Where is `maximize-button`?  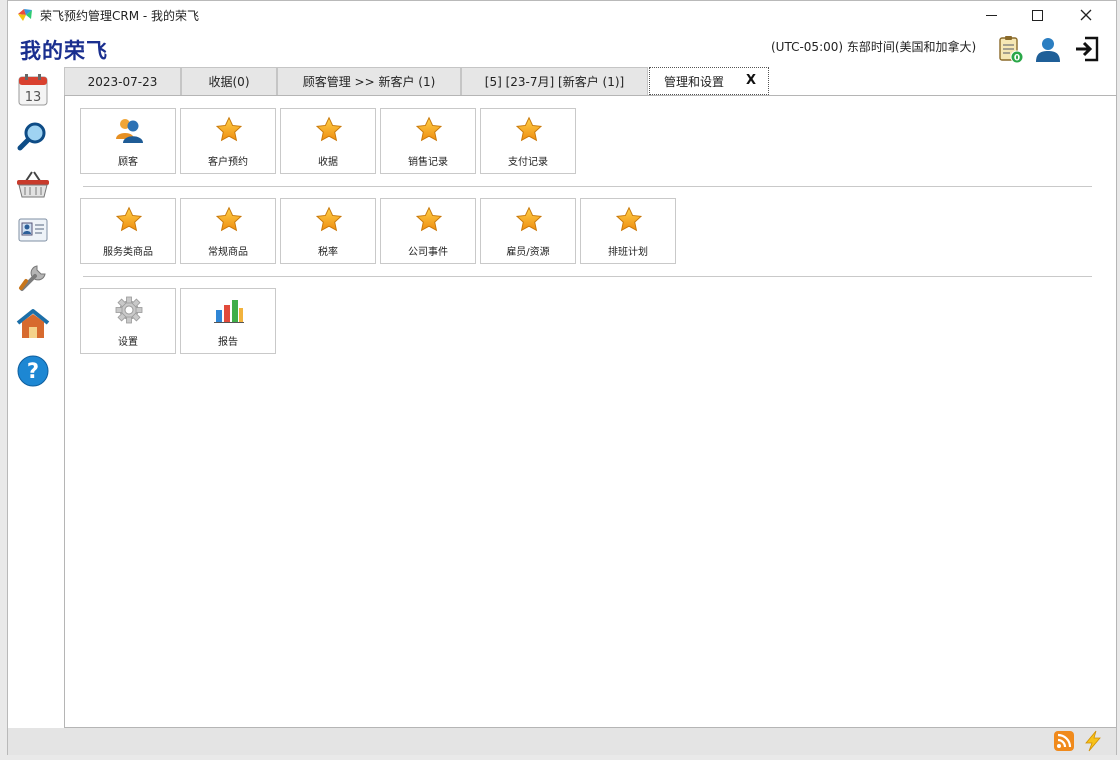 maximize-button is located at coordinates (1037, 15).